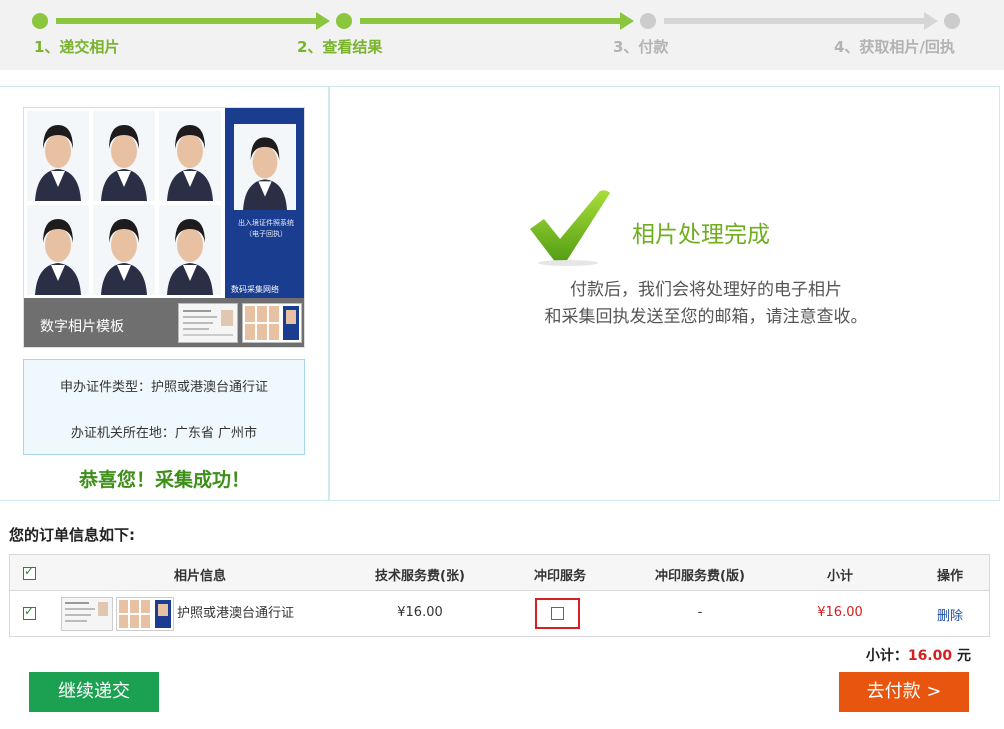 The height and width of the screenshot is (729, 1004). What do you see at coordinates (961, 656) in the screenshot?
I see `total-unit: 元` at bounding box center [961, 656].